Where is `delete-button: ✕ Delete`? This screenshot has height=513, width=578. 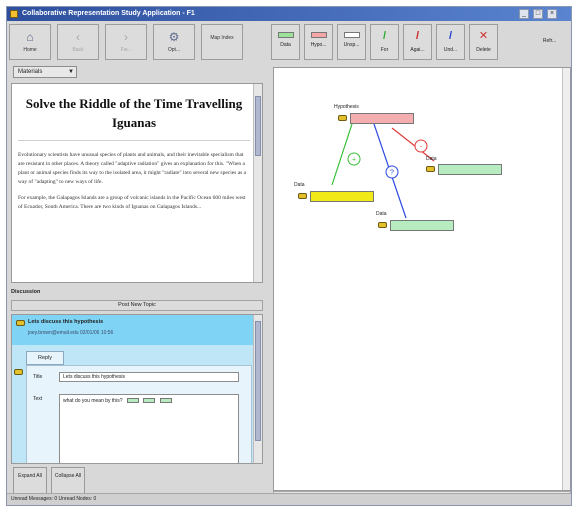 delete-button: ✕ Delete is located at coordinates (483, 42).